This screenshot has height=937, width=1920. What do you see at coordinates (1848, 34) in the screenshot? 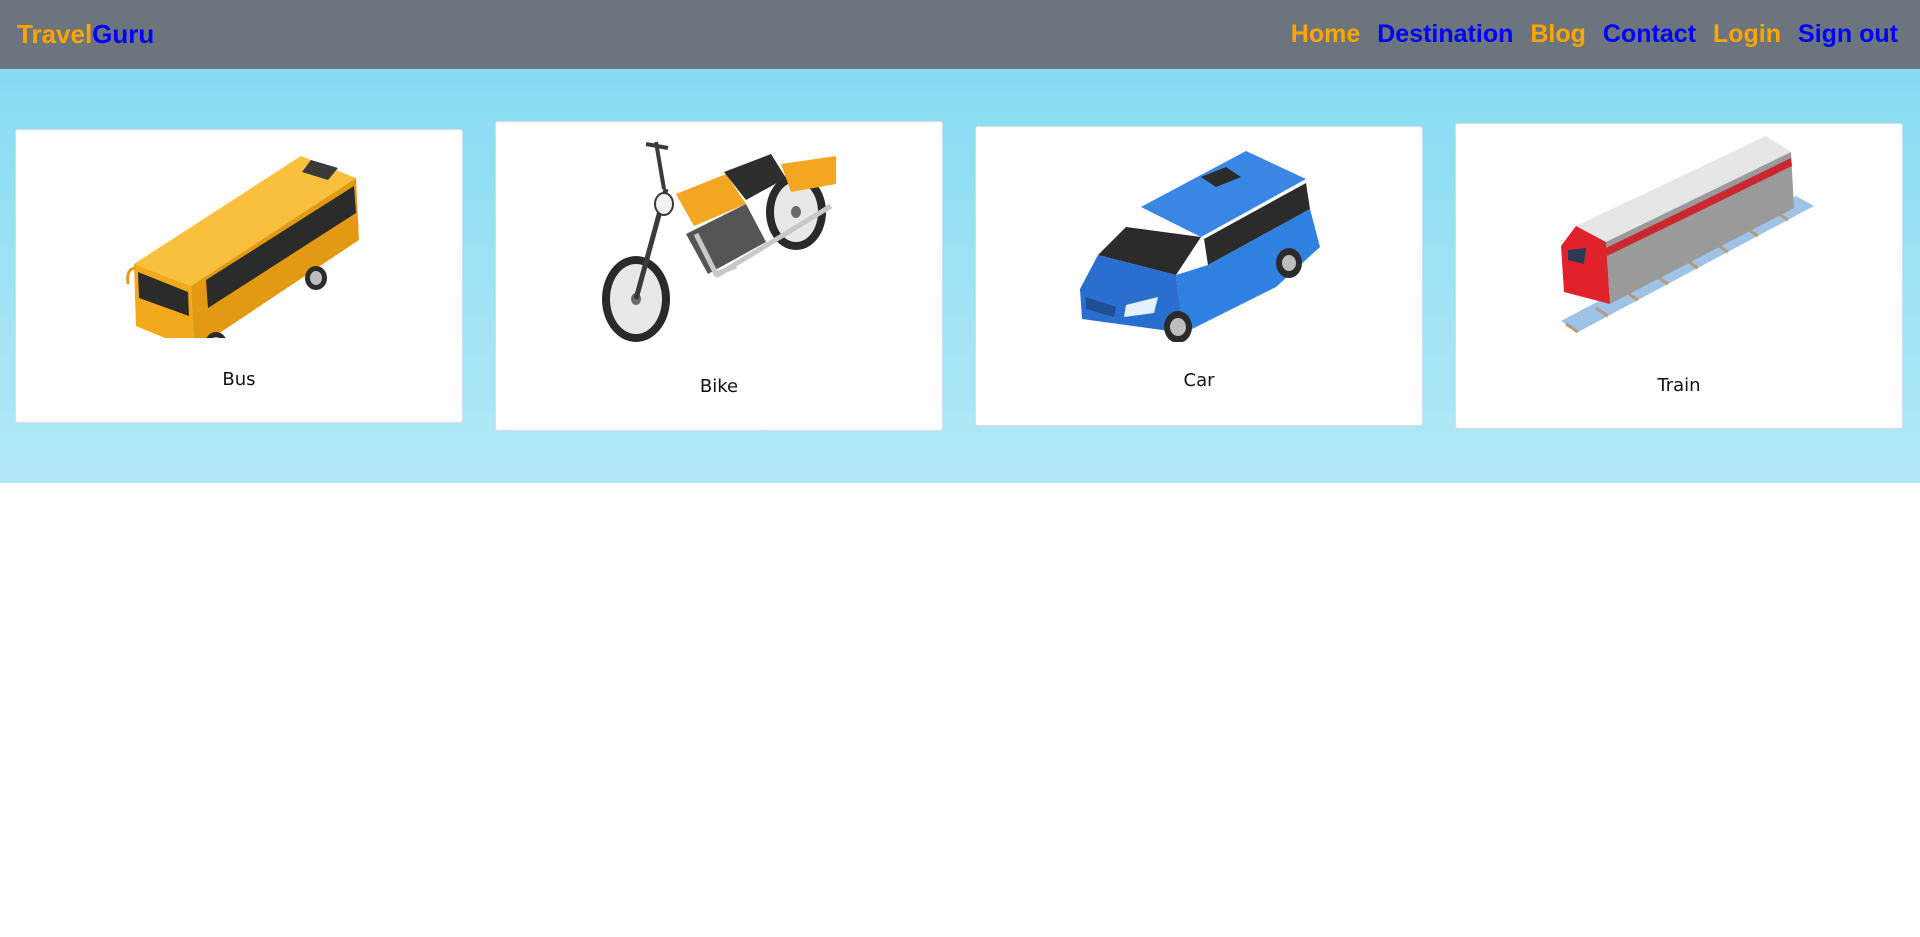
I see `nav-link-sign-out: Sign out` at bounding box center [1848, 34].